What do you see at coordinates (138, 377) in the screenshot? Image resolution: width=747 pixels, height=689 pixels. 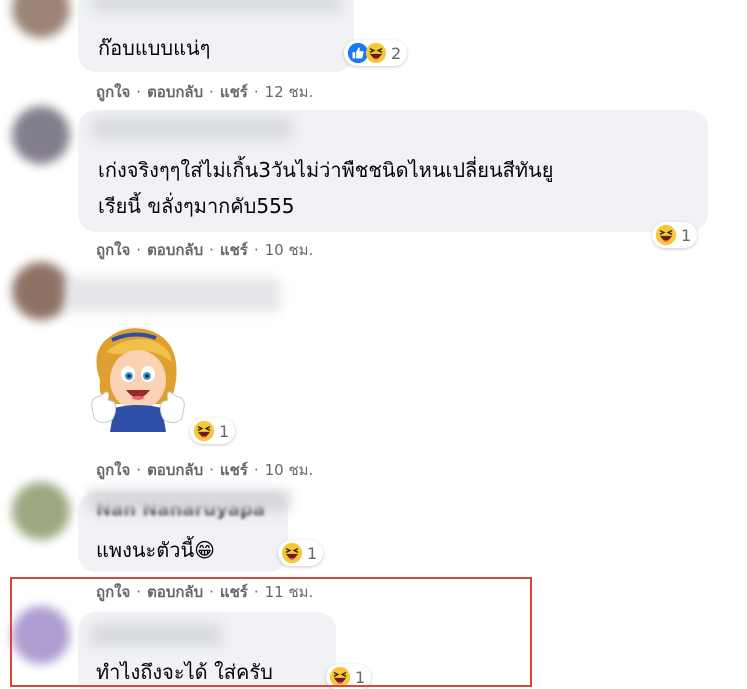 I see `thumbs-up-girl-sticker` at bounding box center [138, 377].